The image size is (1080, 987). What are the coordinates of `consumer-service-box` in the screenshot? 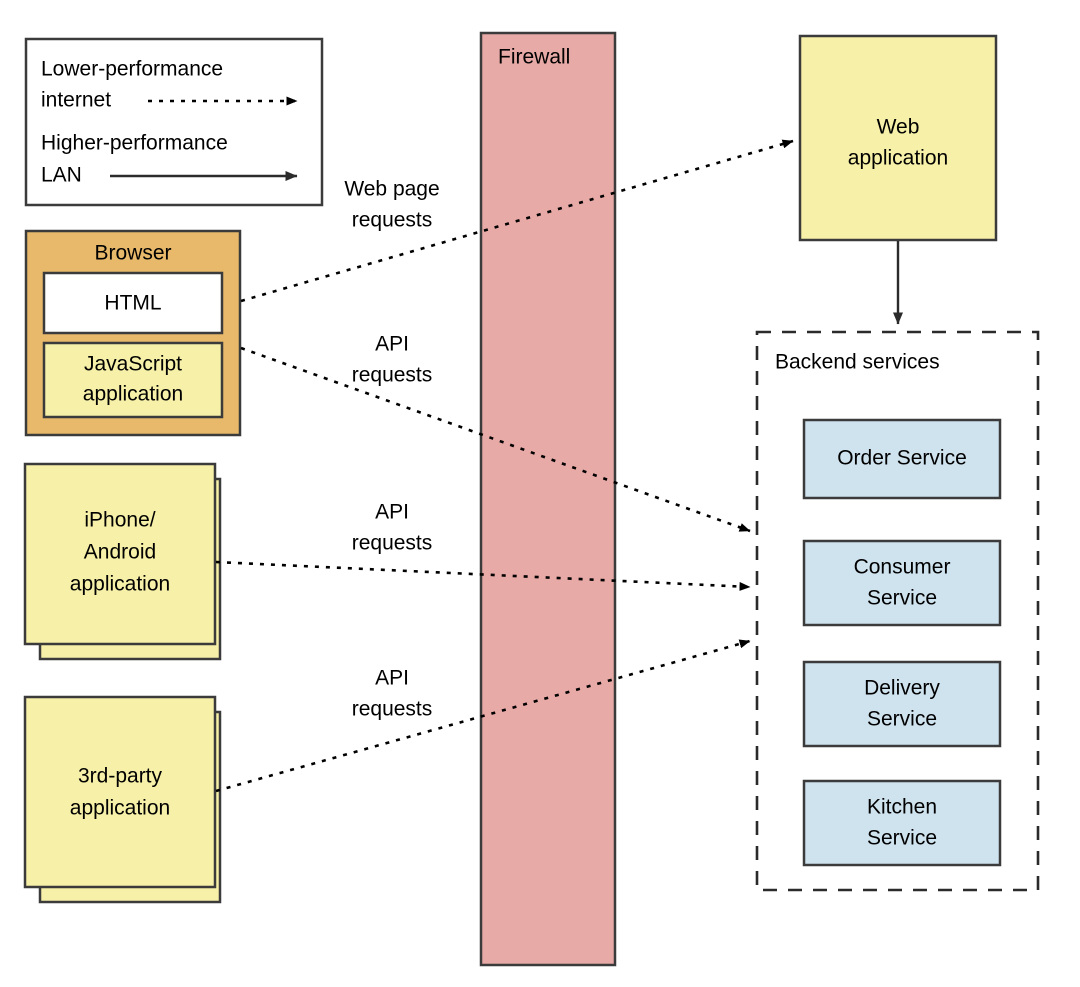 It's located at (902, 583).